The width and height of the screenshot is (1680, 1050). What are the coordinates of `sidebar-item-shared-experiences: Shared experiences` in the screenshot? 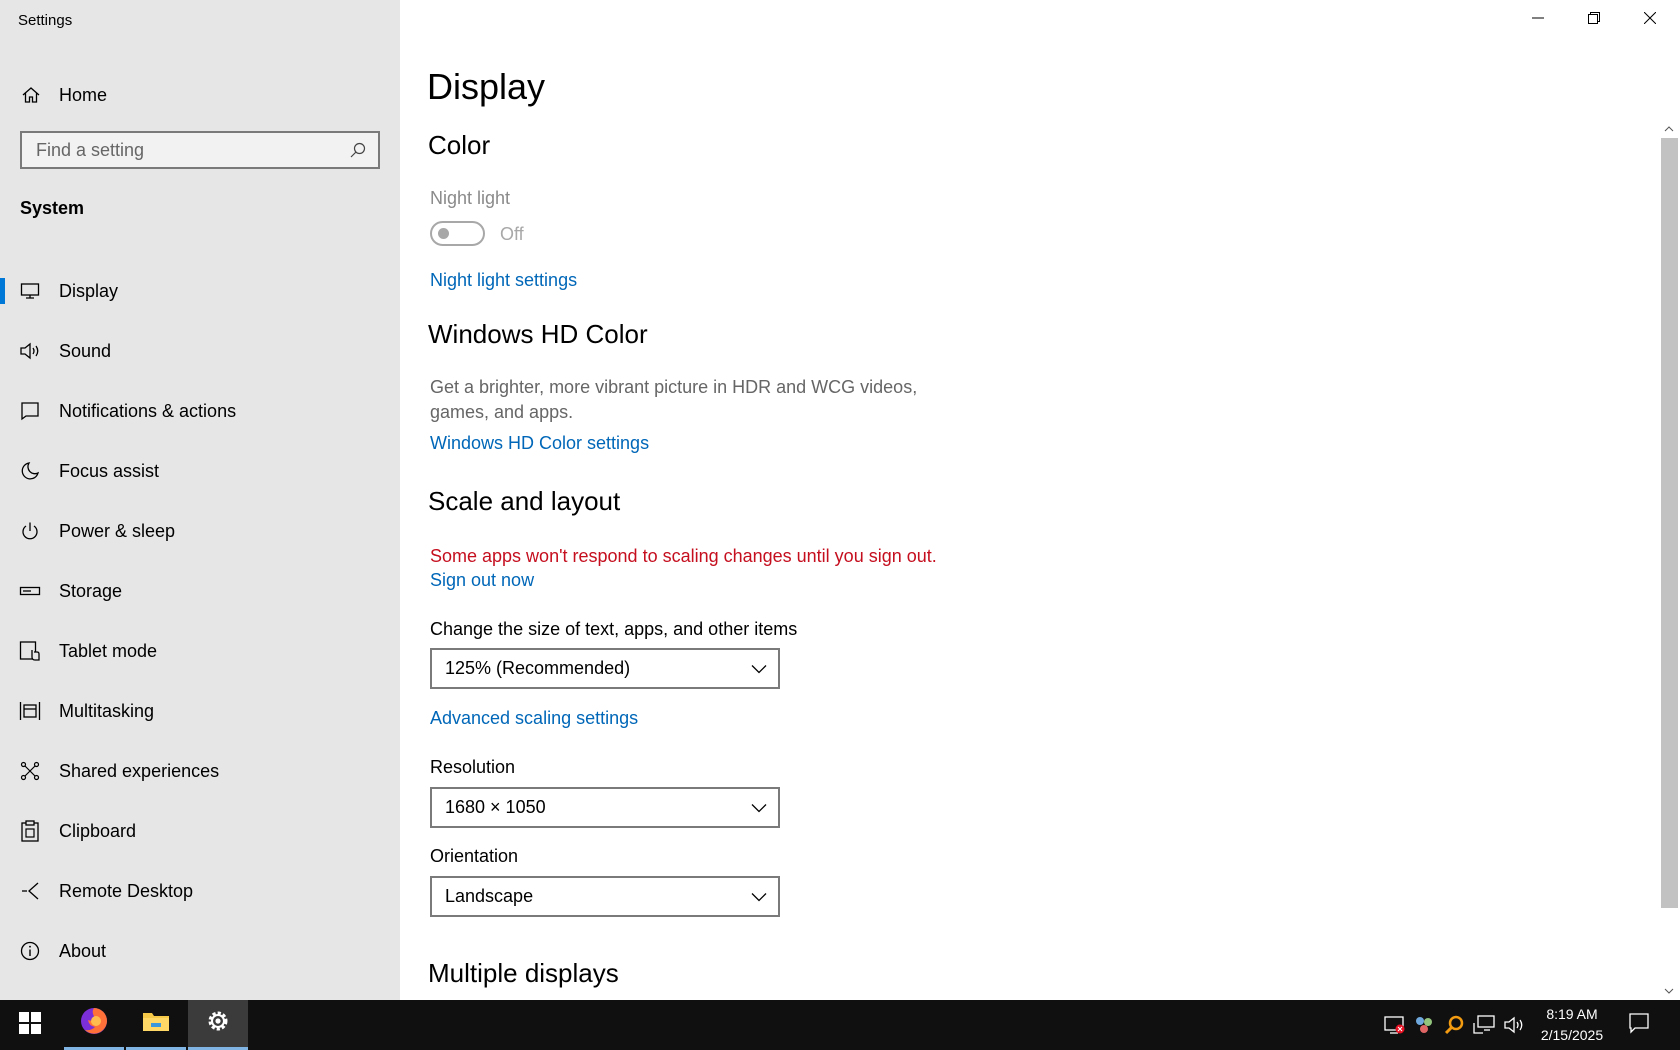 It's located at (200, 771).